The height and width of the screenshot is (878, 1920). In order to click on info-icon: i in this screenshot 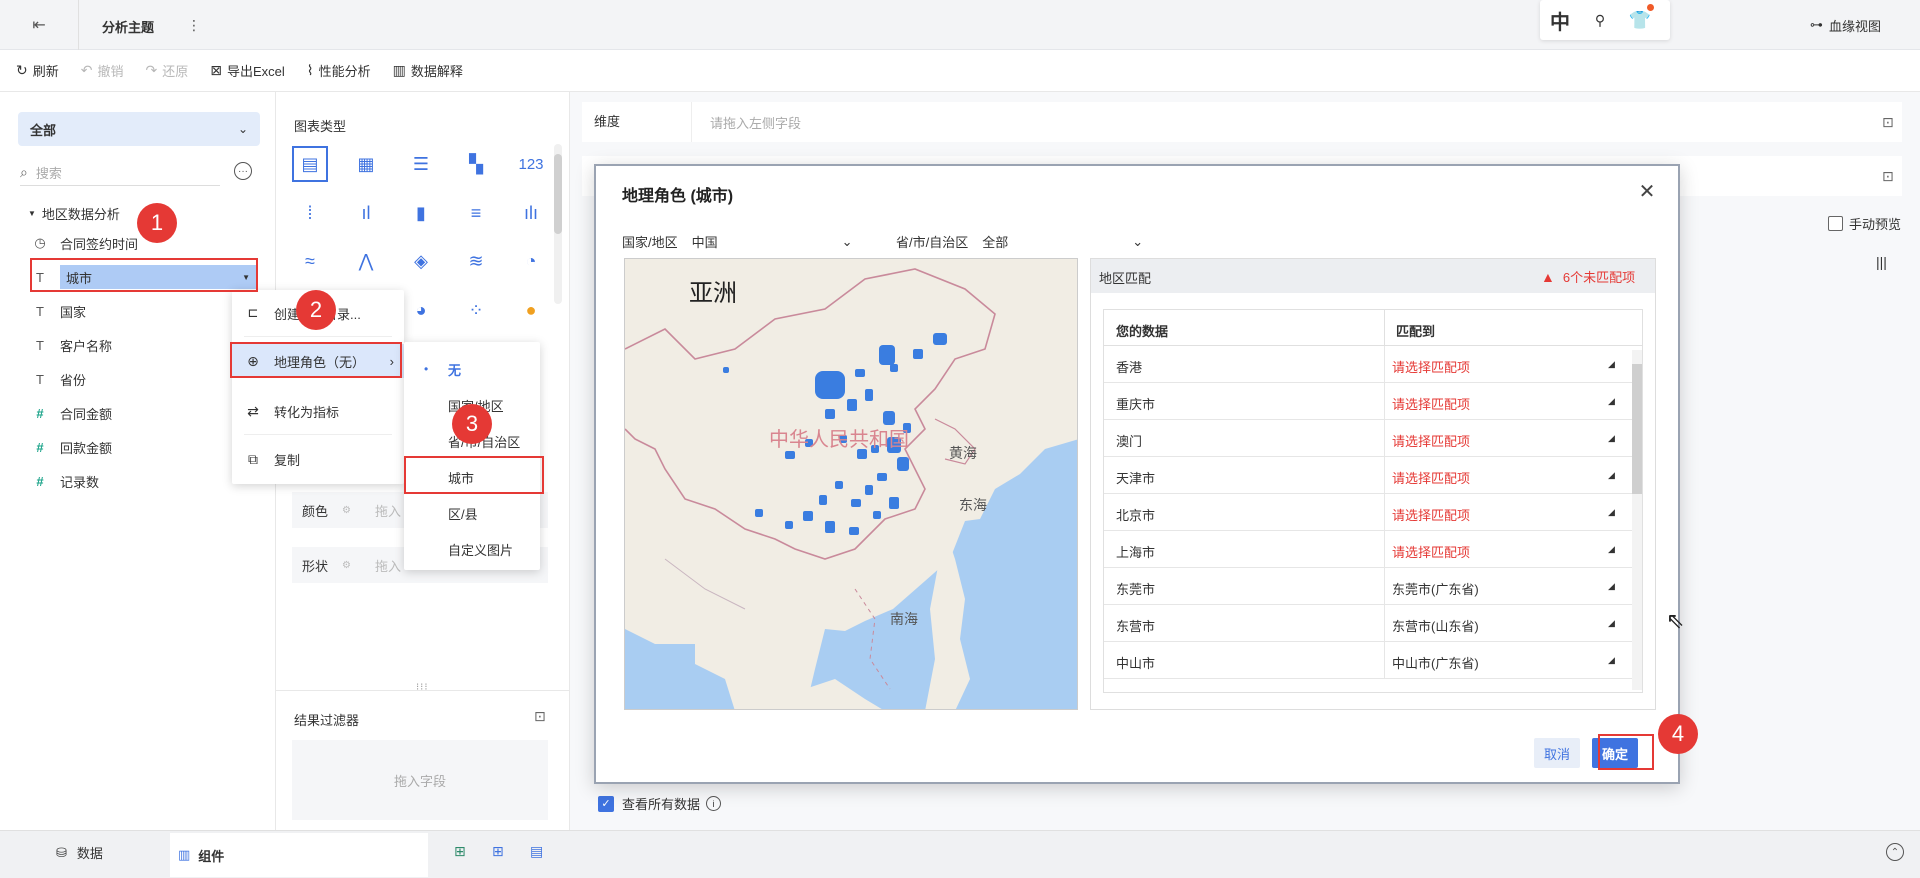, I will do `click(714, 803)`.